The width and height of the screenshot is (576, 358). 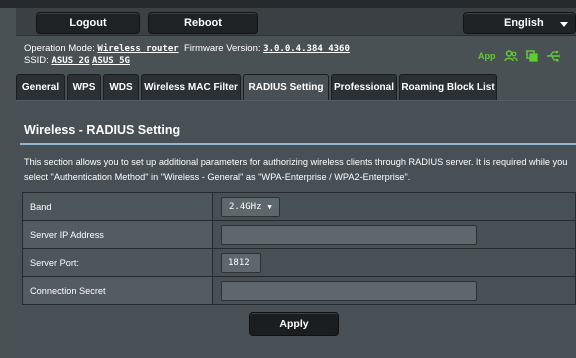 I want to click on operation-mode-link: Wireless router, so click(x=137, y=49).